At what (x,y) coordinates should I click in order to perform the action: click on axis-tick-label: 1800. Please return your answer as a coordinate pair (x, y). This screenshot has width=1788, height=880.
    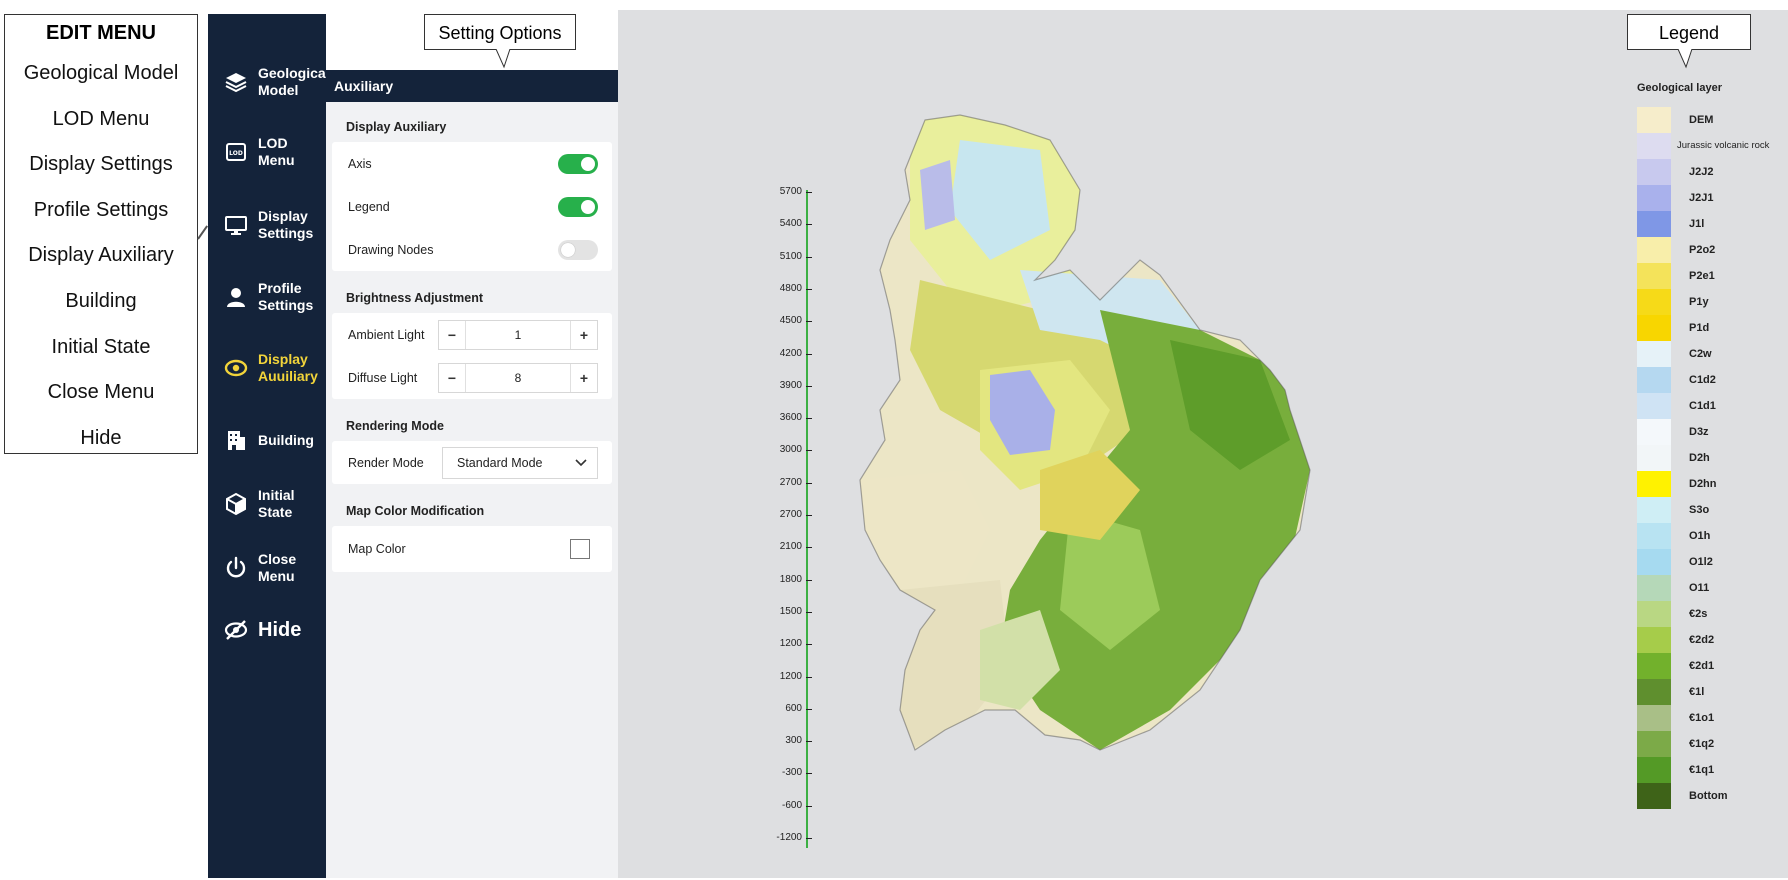
    Looking at the image, I should click on (790, 579).